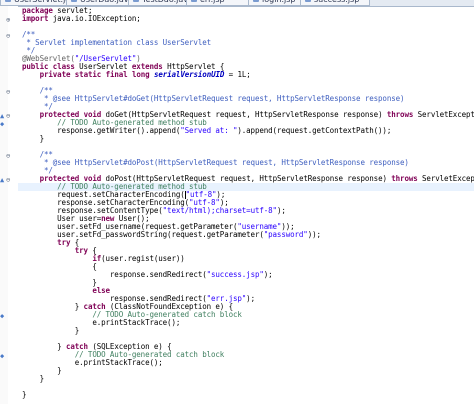  I want to click on editor-tab-label: err.jsp, so click(212, 2).